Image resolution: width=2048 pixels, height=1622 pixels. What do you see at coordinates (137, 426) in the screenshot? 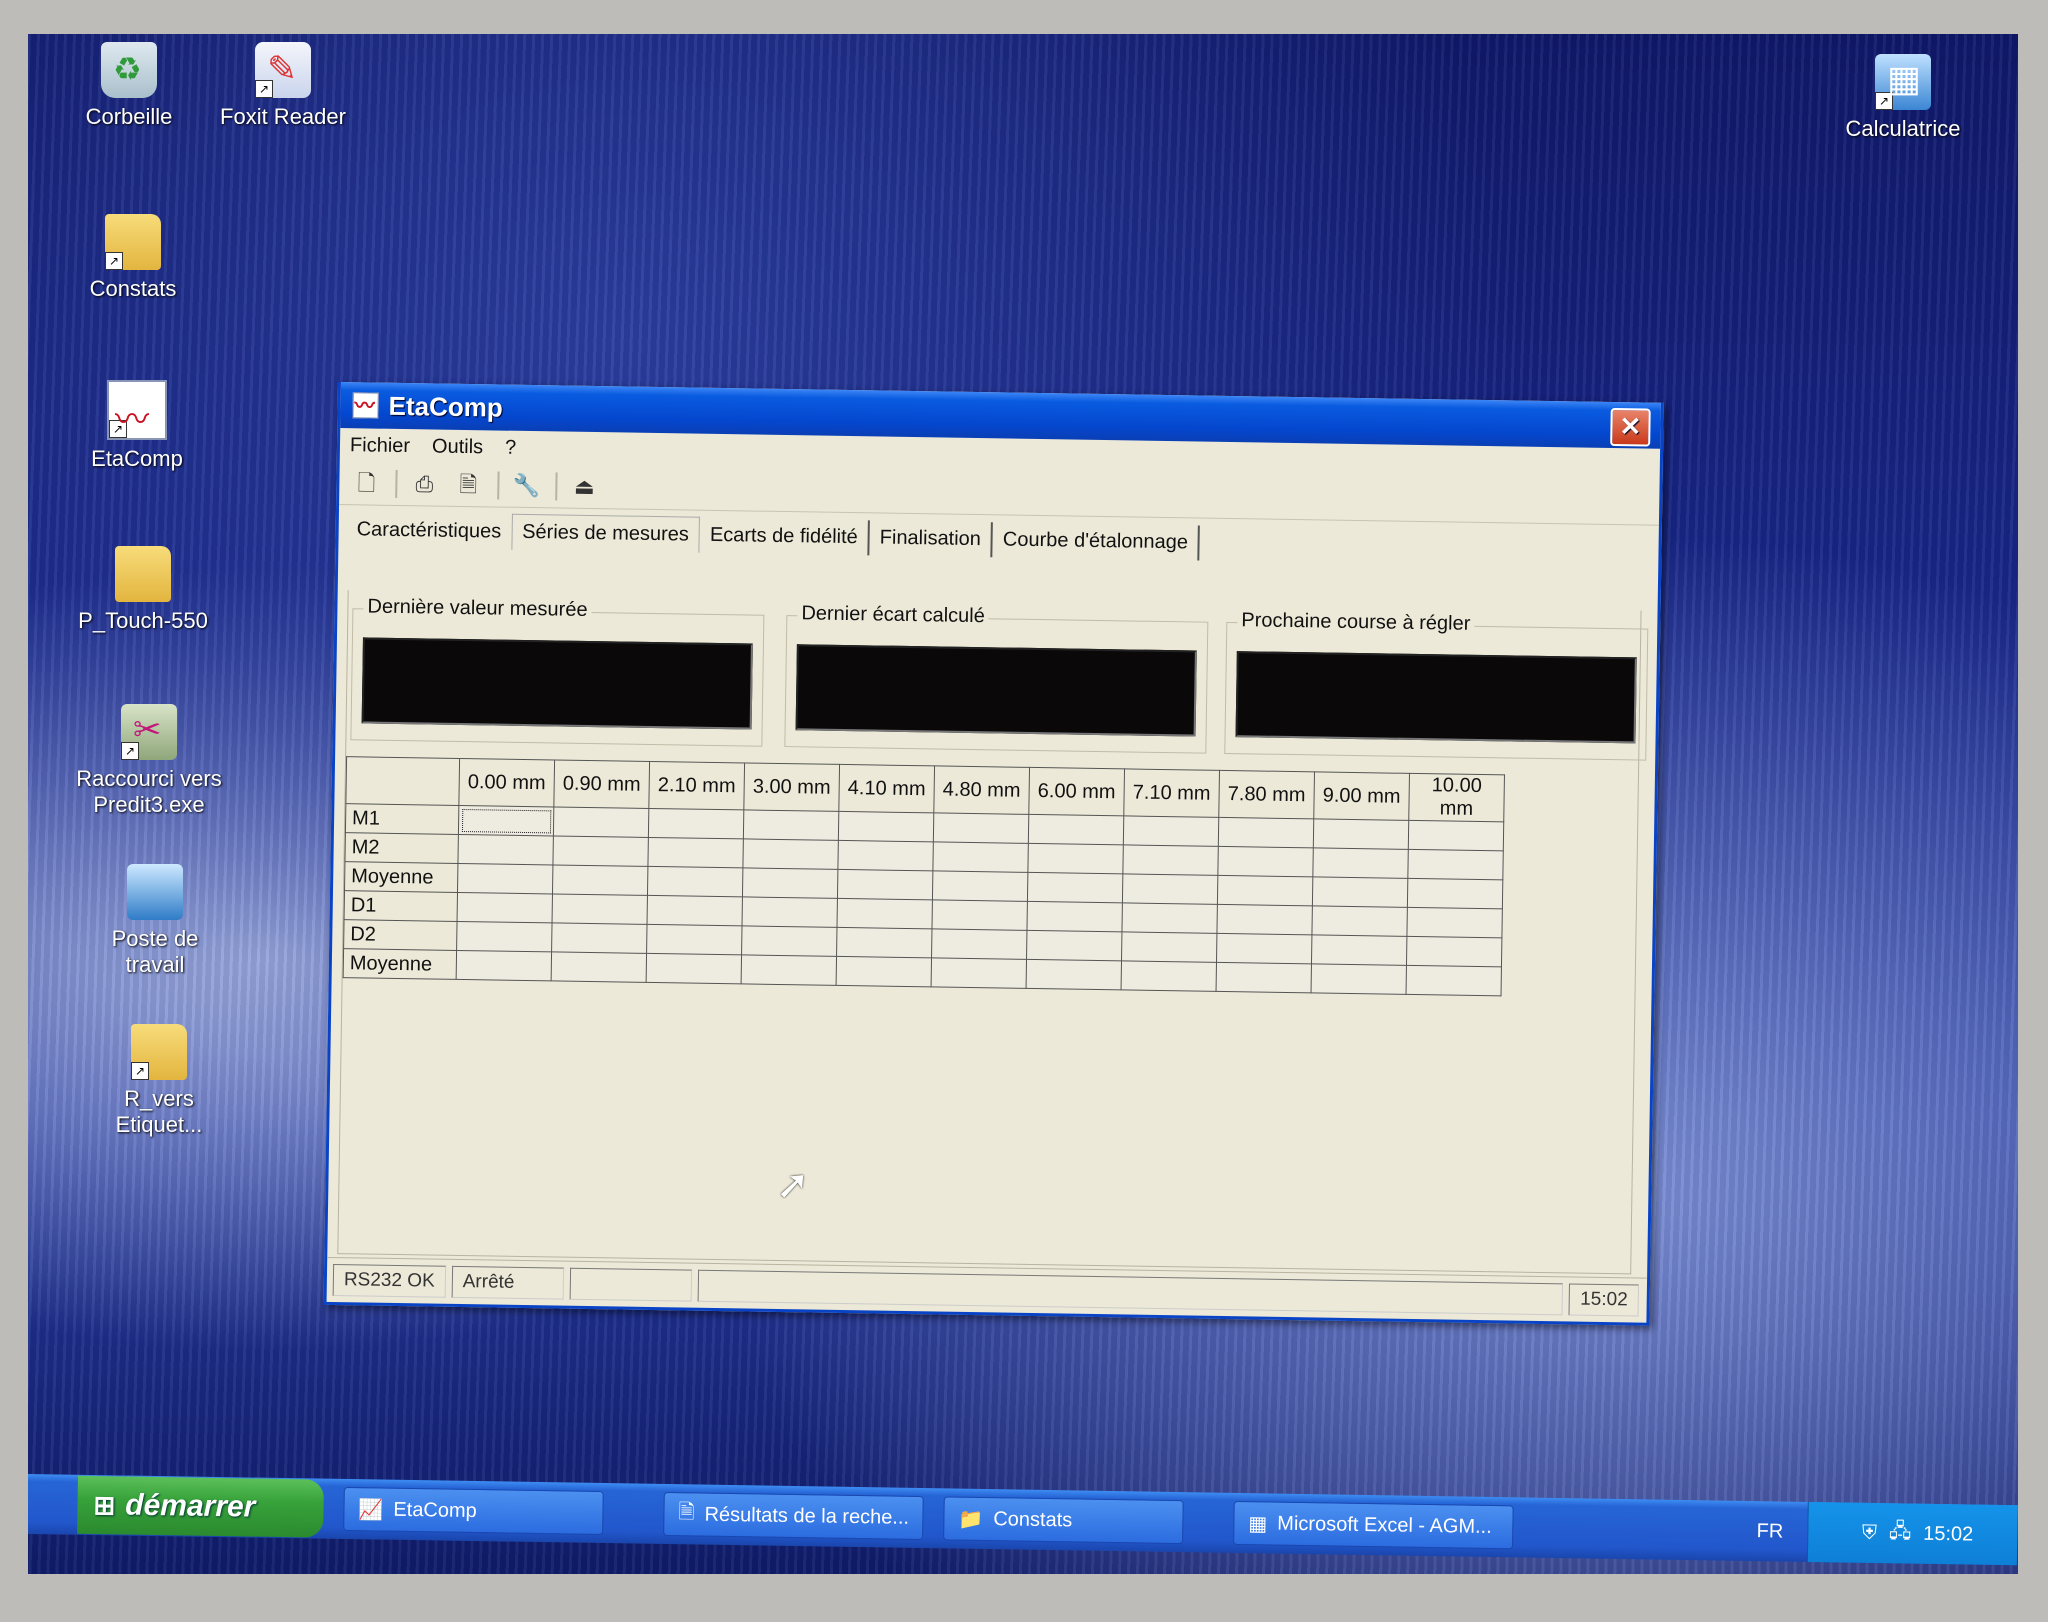
I see `desktop-icon-etacomp: ↗ EtaComp` at bounding box center [137, 426].